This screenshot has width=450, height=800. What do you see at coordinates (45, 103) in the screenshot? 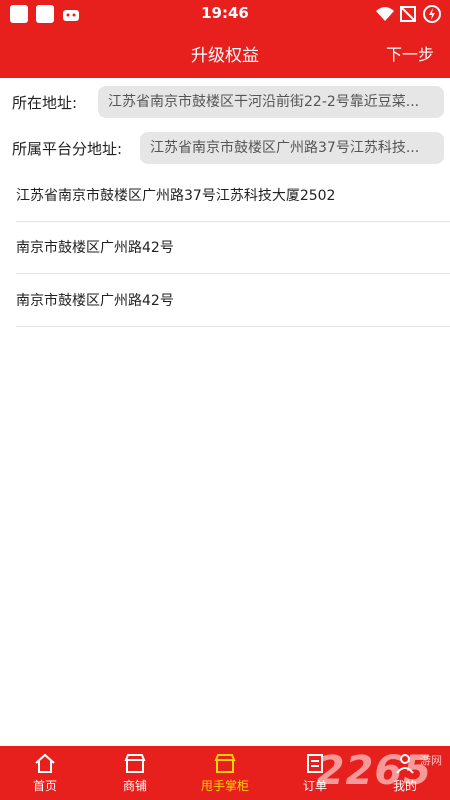
I see `address-label: 所在地址:` at bounding box center [45, 103].